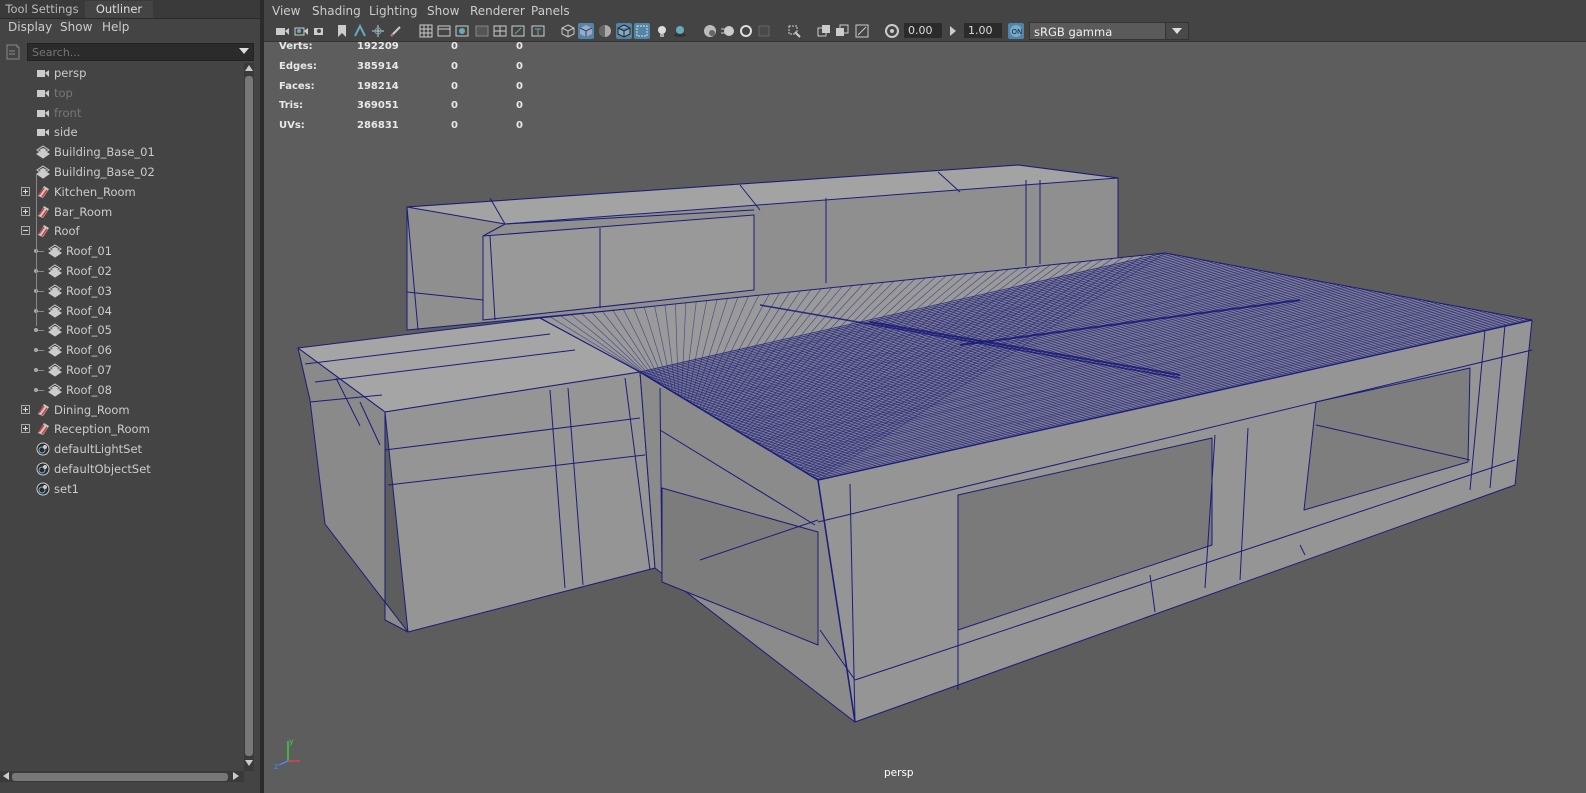 The image size is (1586, 793). What do you see at coordinates (426, 31) in the screenshot?
I see `grid-icon` at bounding box center [426, 31].